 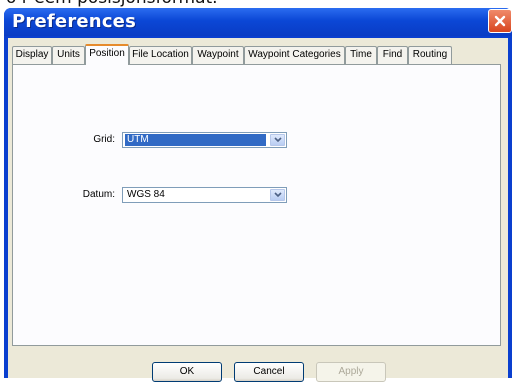 I want to click on grid-label: Grid:, so click(x=104, y=139).